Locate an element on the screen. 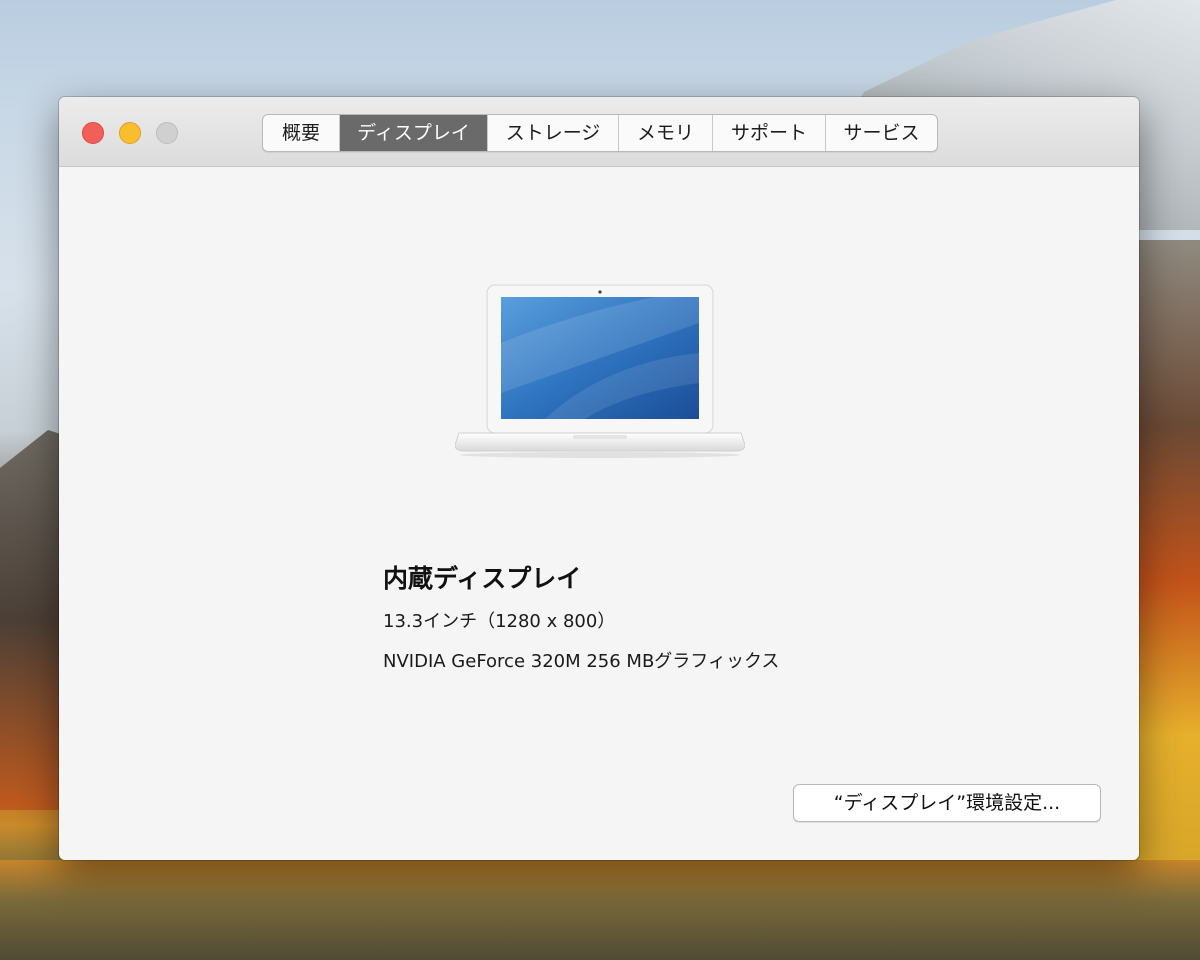 This screenshot has height=960, width=1200. zoom-traffic-light-icon is located at coordinates (167, 133).